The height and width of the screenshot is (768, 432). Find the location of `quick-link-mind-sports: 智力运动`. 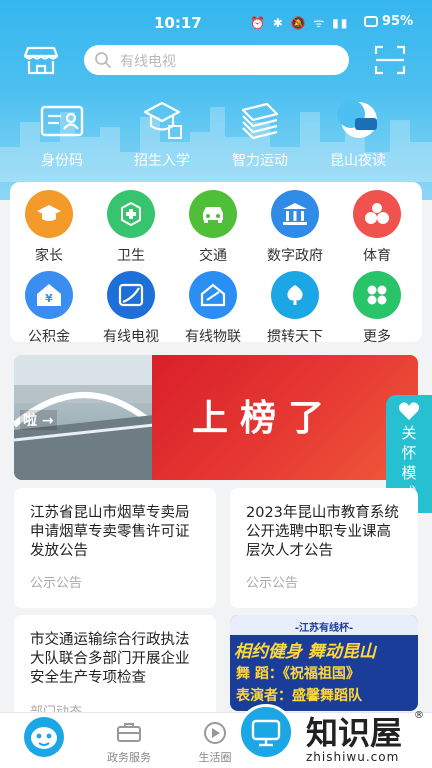

quick-link-mind-sports: 智力运动 is located at coordinates (260, 135).